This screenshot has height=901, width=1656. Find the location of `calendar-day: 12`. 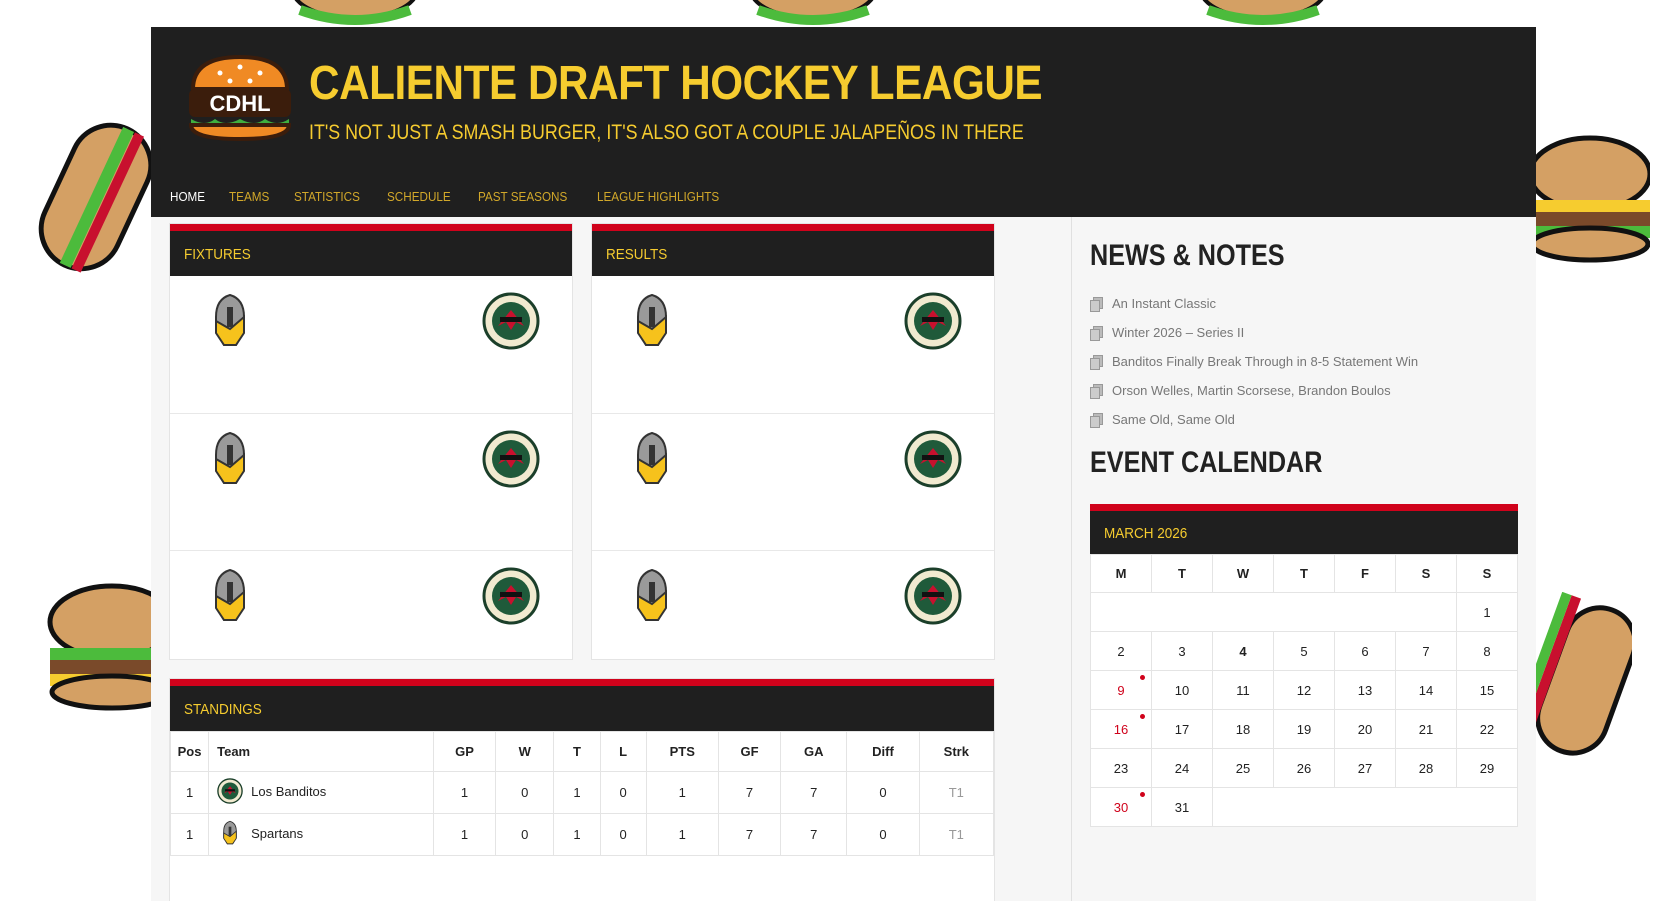

calendar-day: 12 is located at coordinates (1304, 690).